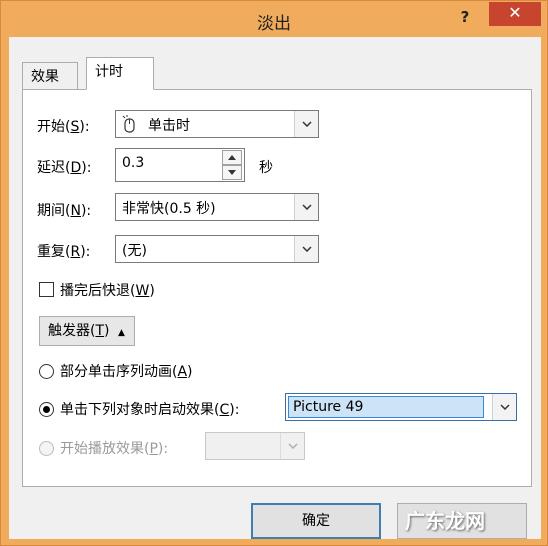 The width and height of the screenshot is (548, 546). I want to click on duration-label: 期间(N):, so click(64, 211).